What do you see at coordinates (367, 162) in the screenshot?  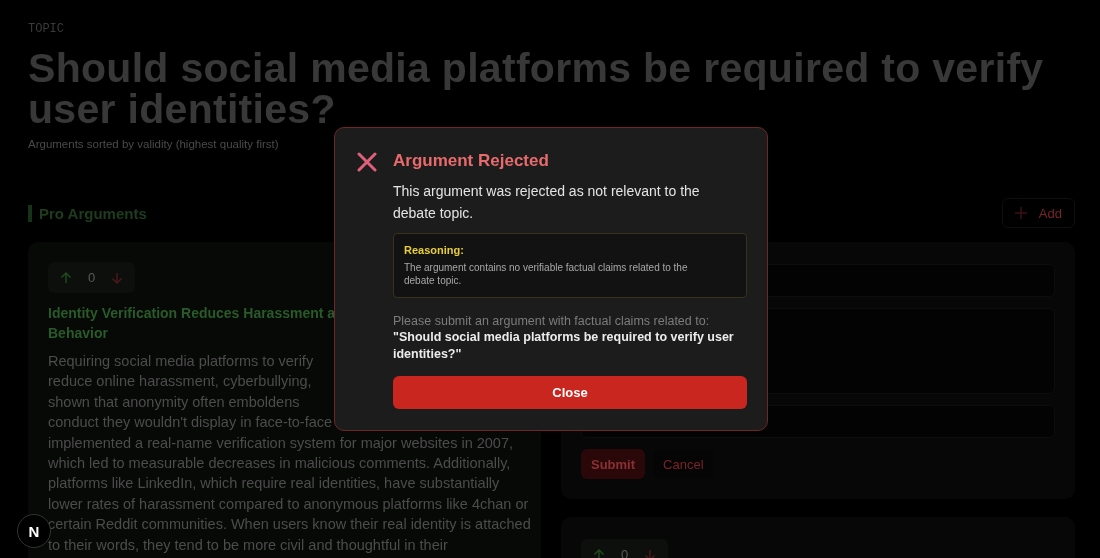 I see `close-icon` at bounding box center [367, 162].